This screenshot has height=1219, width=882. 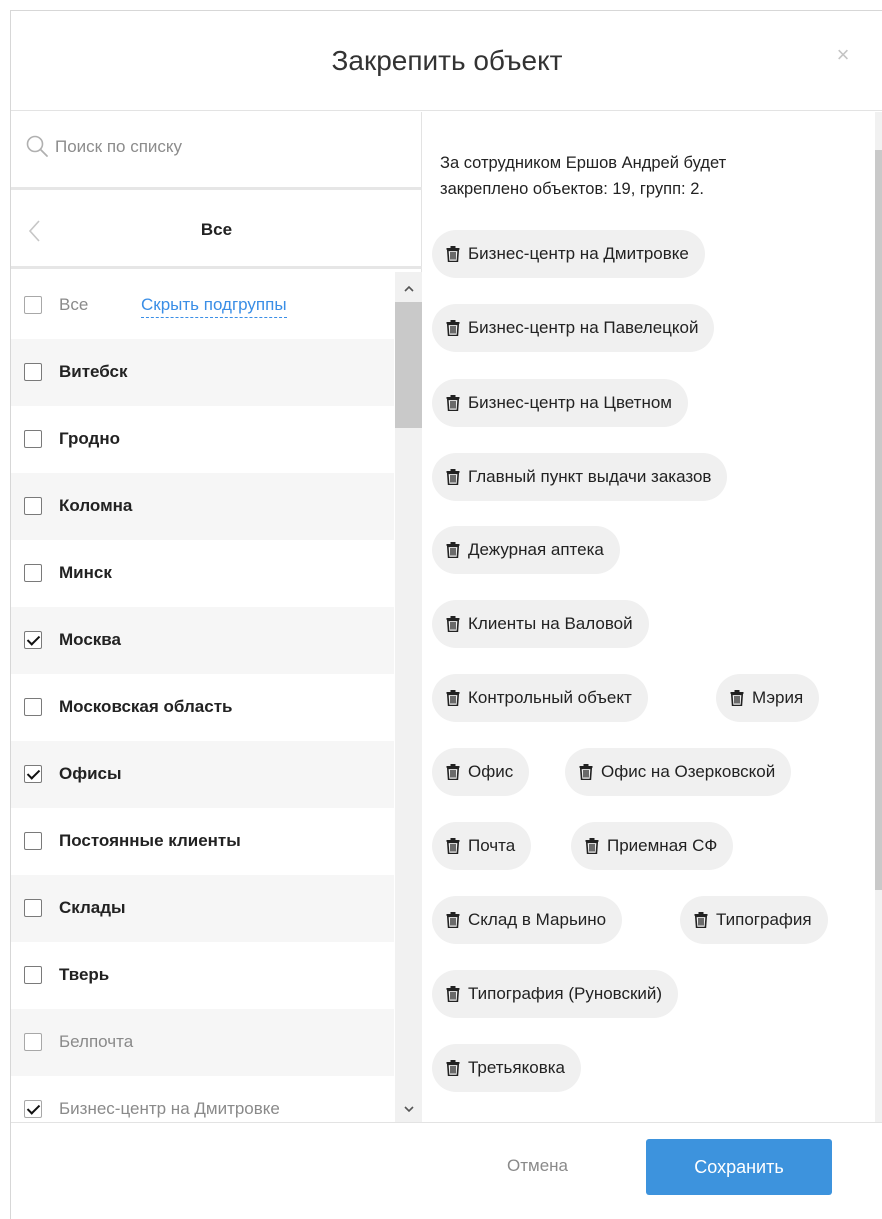 I want to click on search-bar, so click(x=216, y=151).